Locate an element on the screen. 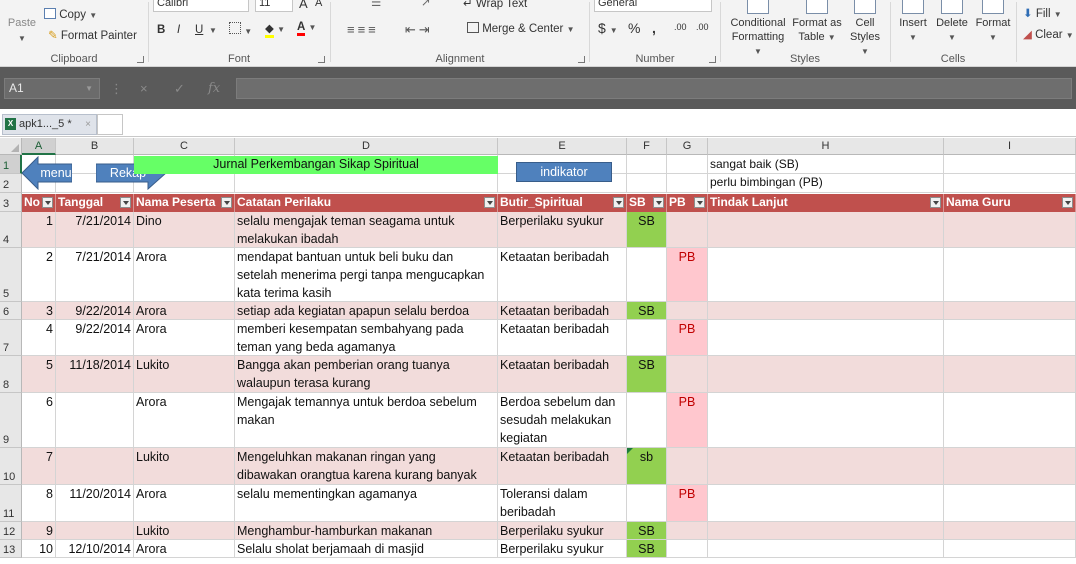 The width and height of the screenshot is (1076, 564). insert-button: Insert ▼ is located at coordinates (913, 22).